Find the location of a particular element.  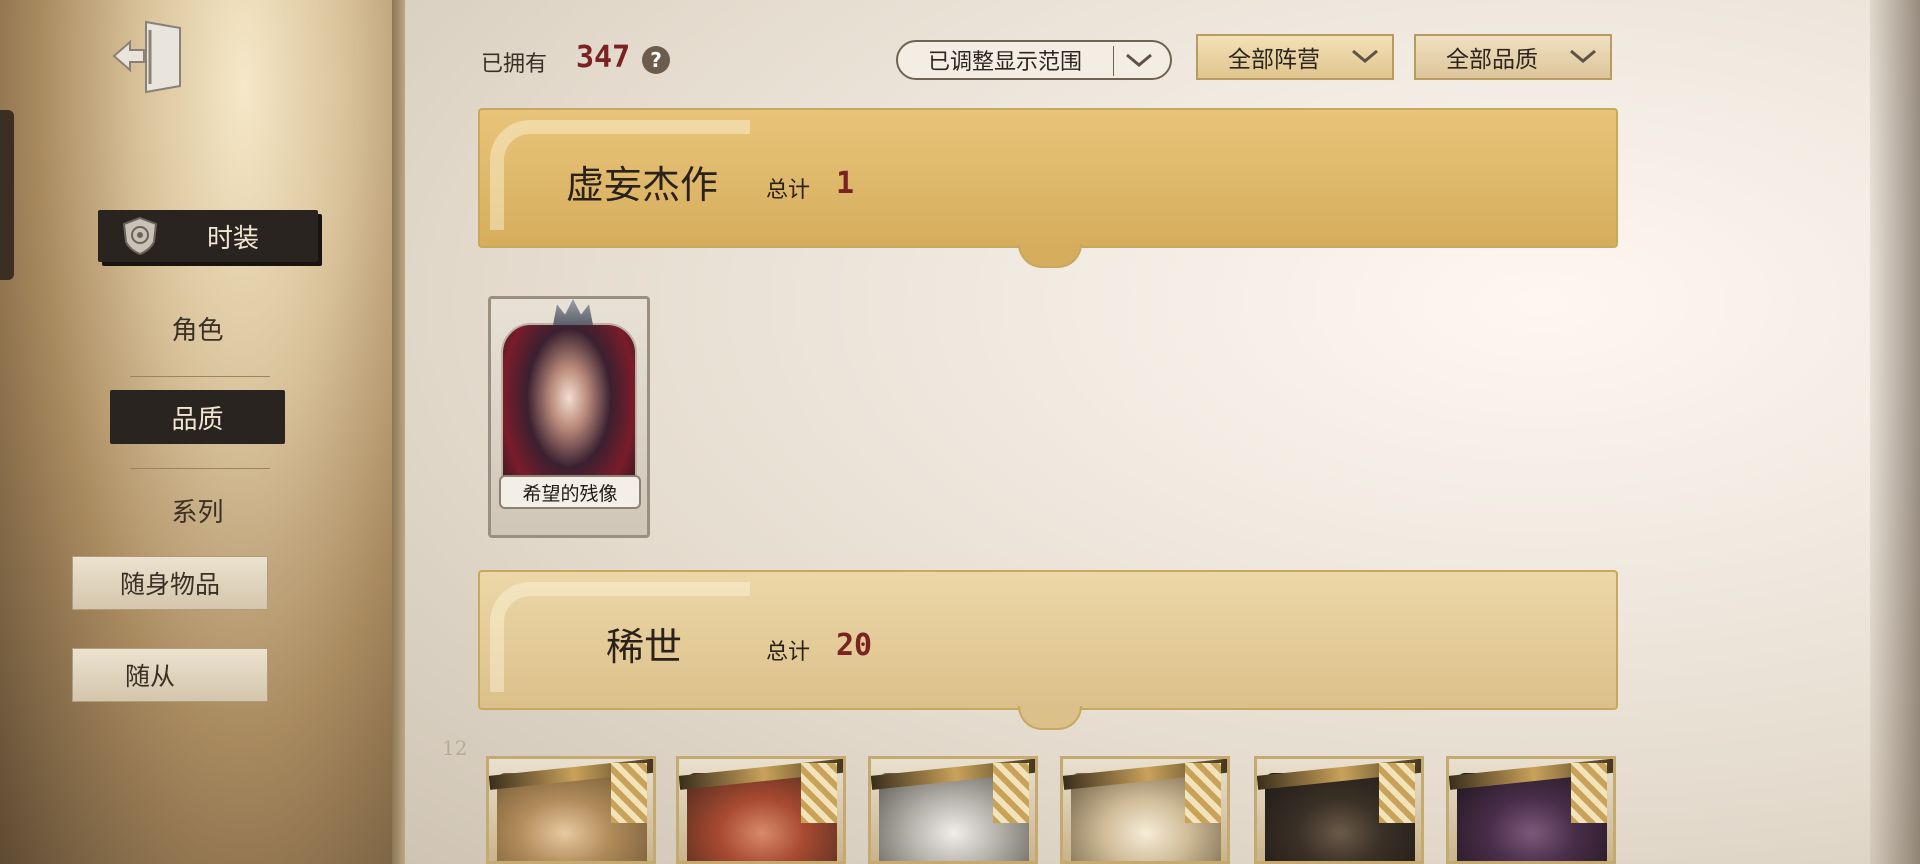

exit-button is located at coordinates (150, 56).